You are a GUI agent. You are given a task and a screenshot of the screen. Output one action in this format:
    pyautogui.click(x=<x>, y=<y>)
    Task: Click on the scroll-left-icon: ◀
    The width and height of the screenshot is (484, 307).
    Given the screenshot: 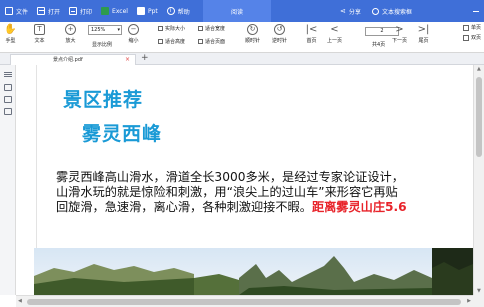 What is the action you would take?
    pyautogui.click(x=20, y=301)
    